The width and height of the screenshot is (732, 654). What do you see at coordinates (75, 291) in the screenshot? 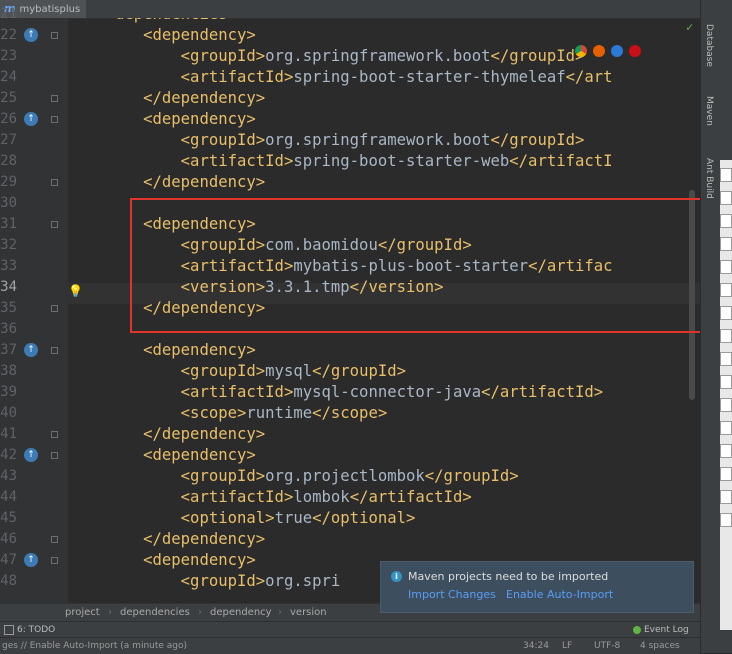
I see `lightbulb-icon: 💡` at bounding box center [75, 291].